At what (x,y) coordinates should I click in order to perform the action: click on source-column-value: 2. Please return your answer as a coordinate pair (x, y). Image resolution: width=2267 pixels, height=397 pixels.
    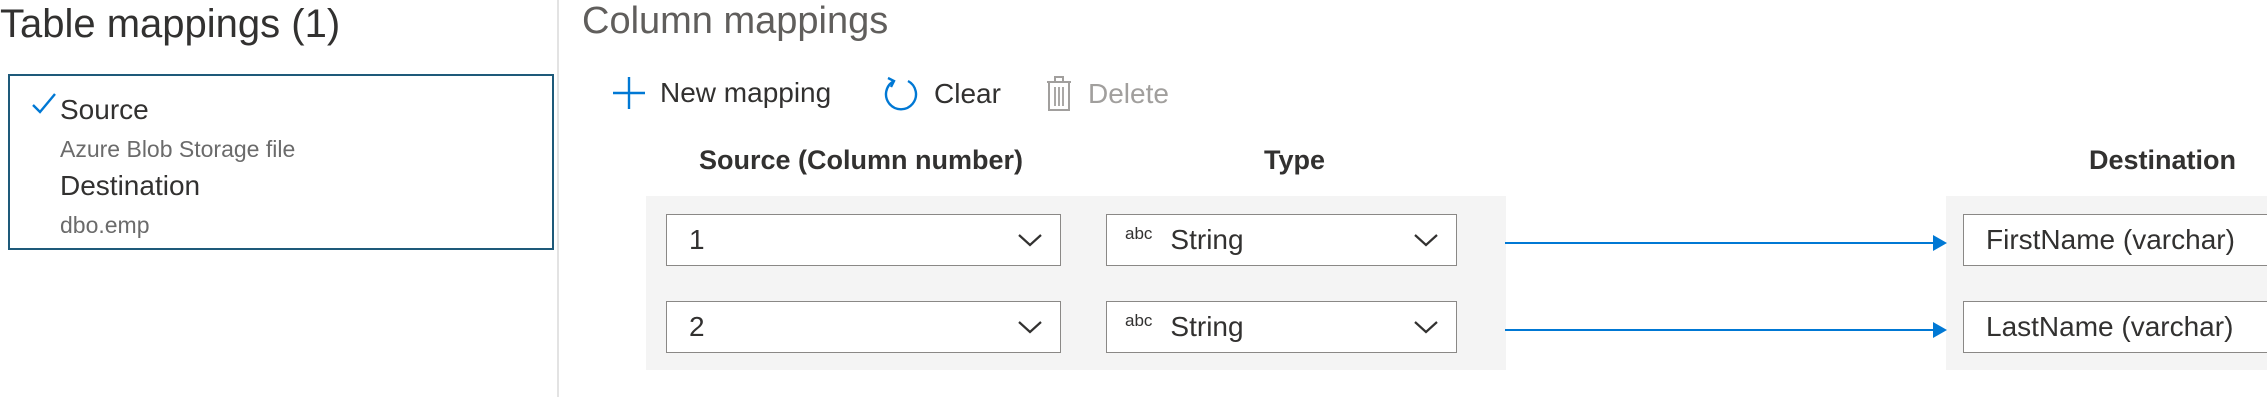
    Looking at the image, I should click on (697, 326).